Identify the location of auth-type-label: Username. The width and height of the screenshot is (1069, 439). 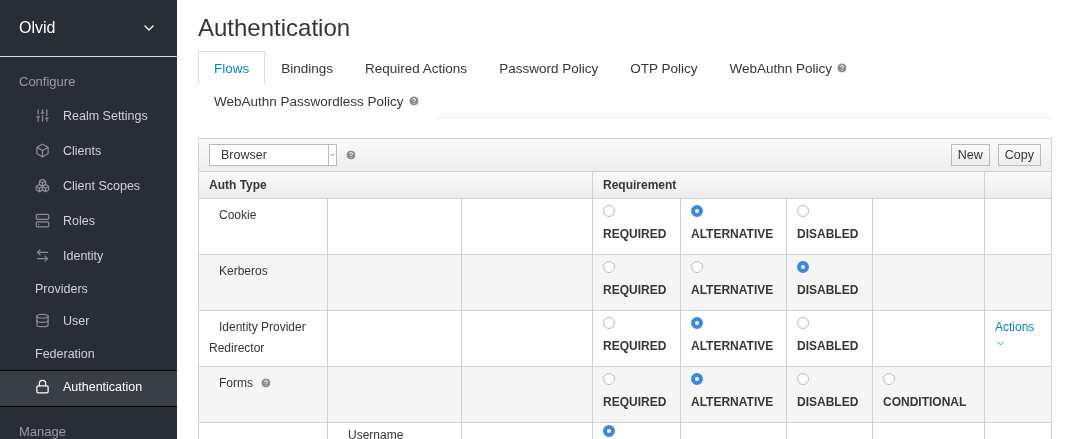
(376, 433).